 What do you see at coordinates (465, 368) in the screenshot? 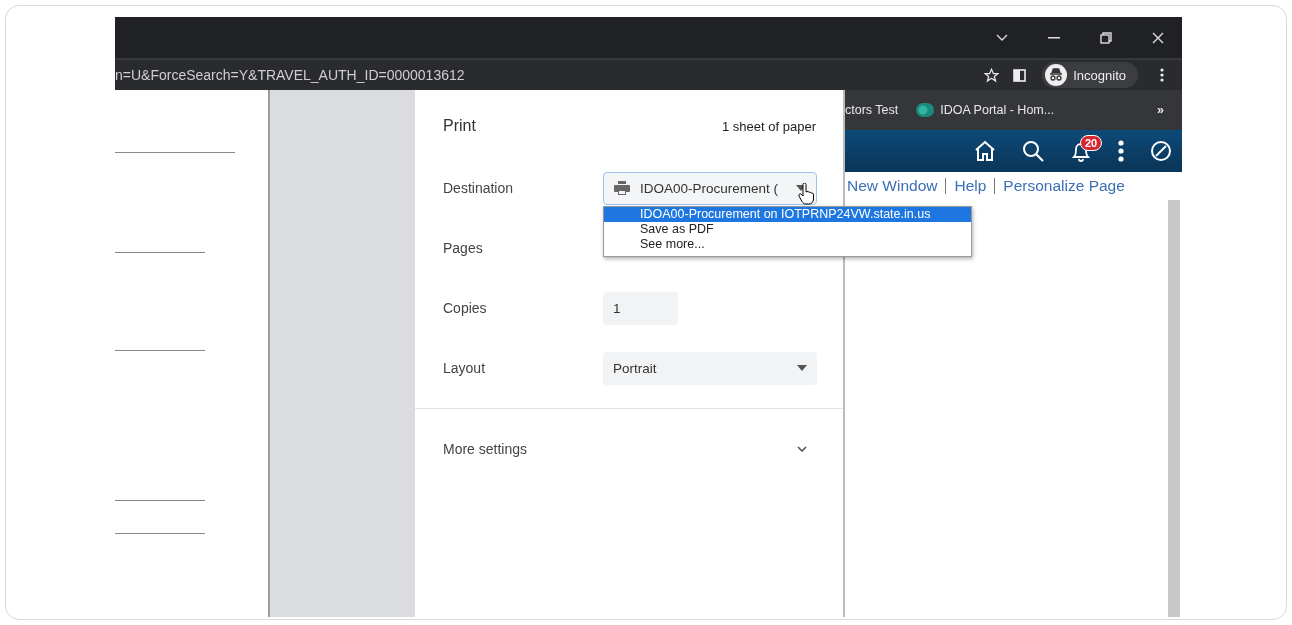
I see `setting-label: Layout` at bounding box center [465, 368].